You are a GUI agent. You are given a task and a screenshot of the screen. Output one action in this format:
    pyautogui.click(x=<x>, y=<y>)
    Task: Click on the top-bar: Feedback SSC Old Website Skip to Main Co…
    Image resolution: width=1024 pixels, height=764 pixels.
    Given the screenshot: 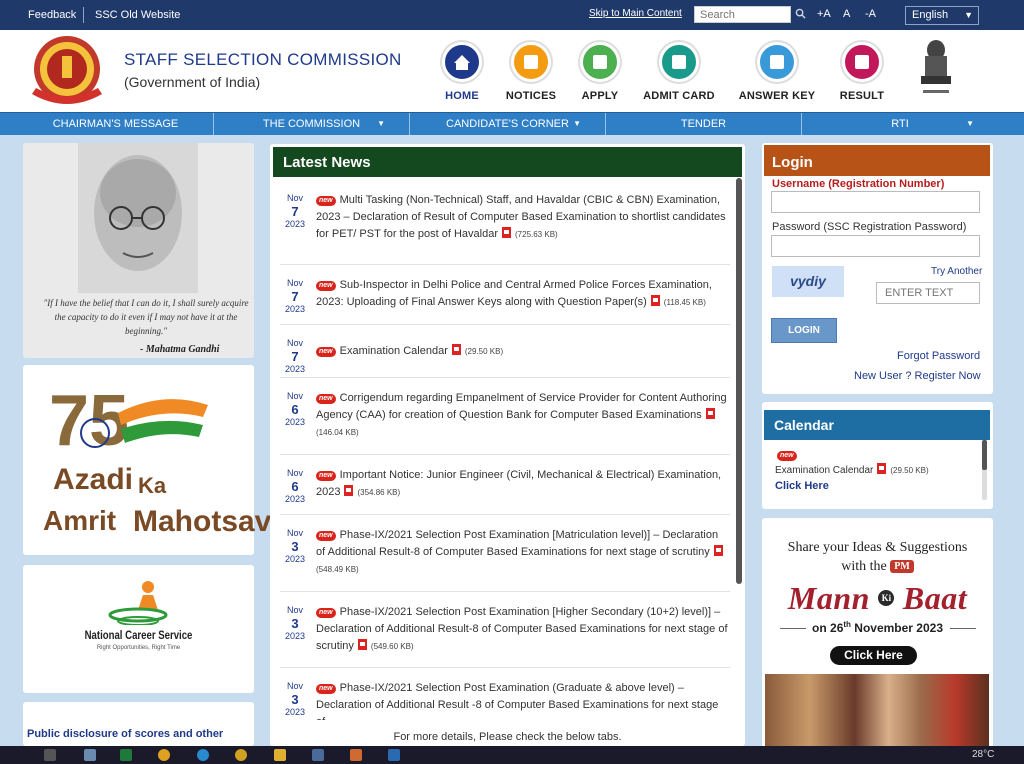 What is the action you would take?
    pyautogui.click(x=512, y=15)
    